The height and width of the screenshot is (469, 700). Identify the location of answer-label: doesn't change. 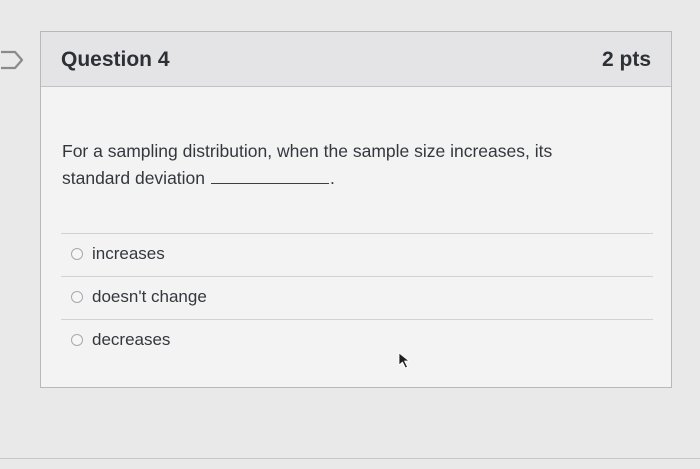
(149, 297).